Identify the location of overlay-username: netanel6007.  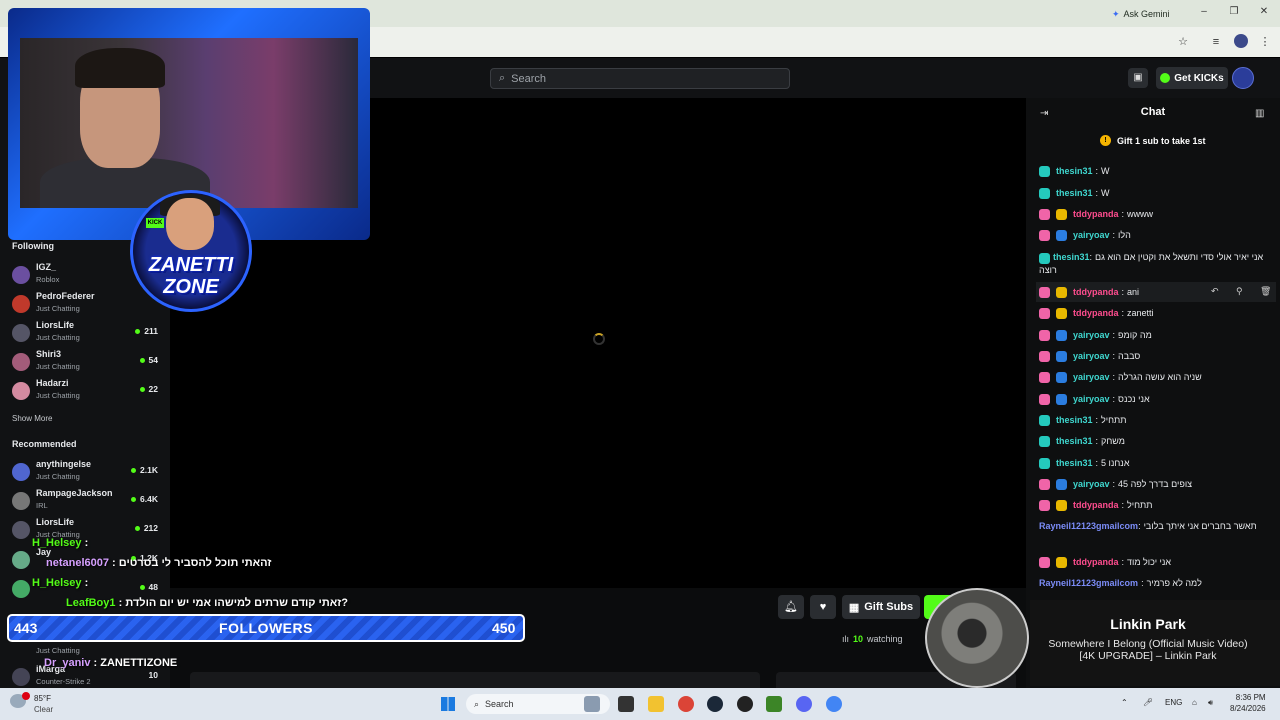
(77, 563).